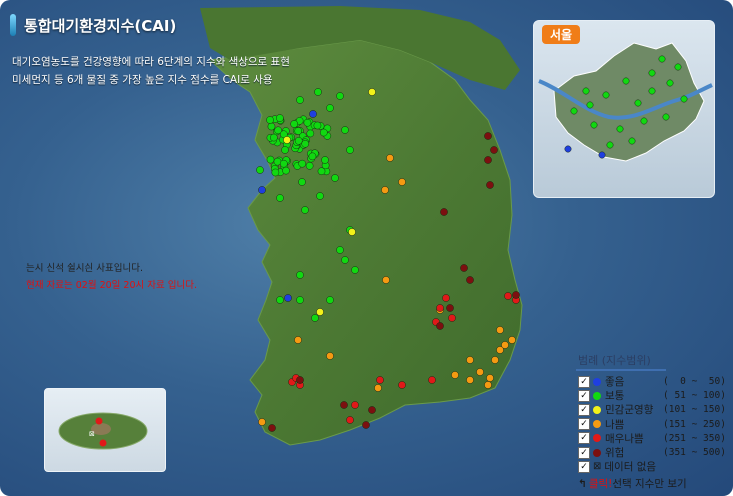 The image size is (733, 496). Describe the element at coordinates (655, 395) in the screenshot. I see `legend-row: ✓ 보통 ( 51 ~ 100)` at that location.